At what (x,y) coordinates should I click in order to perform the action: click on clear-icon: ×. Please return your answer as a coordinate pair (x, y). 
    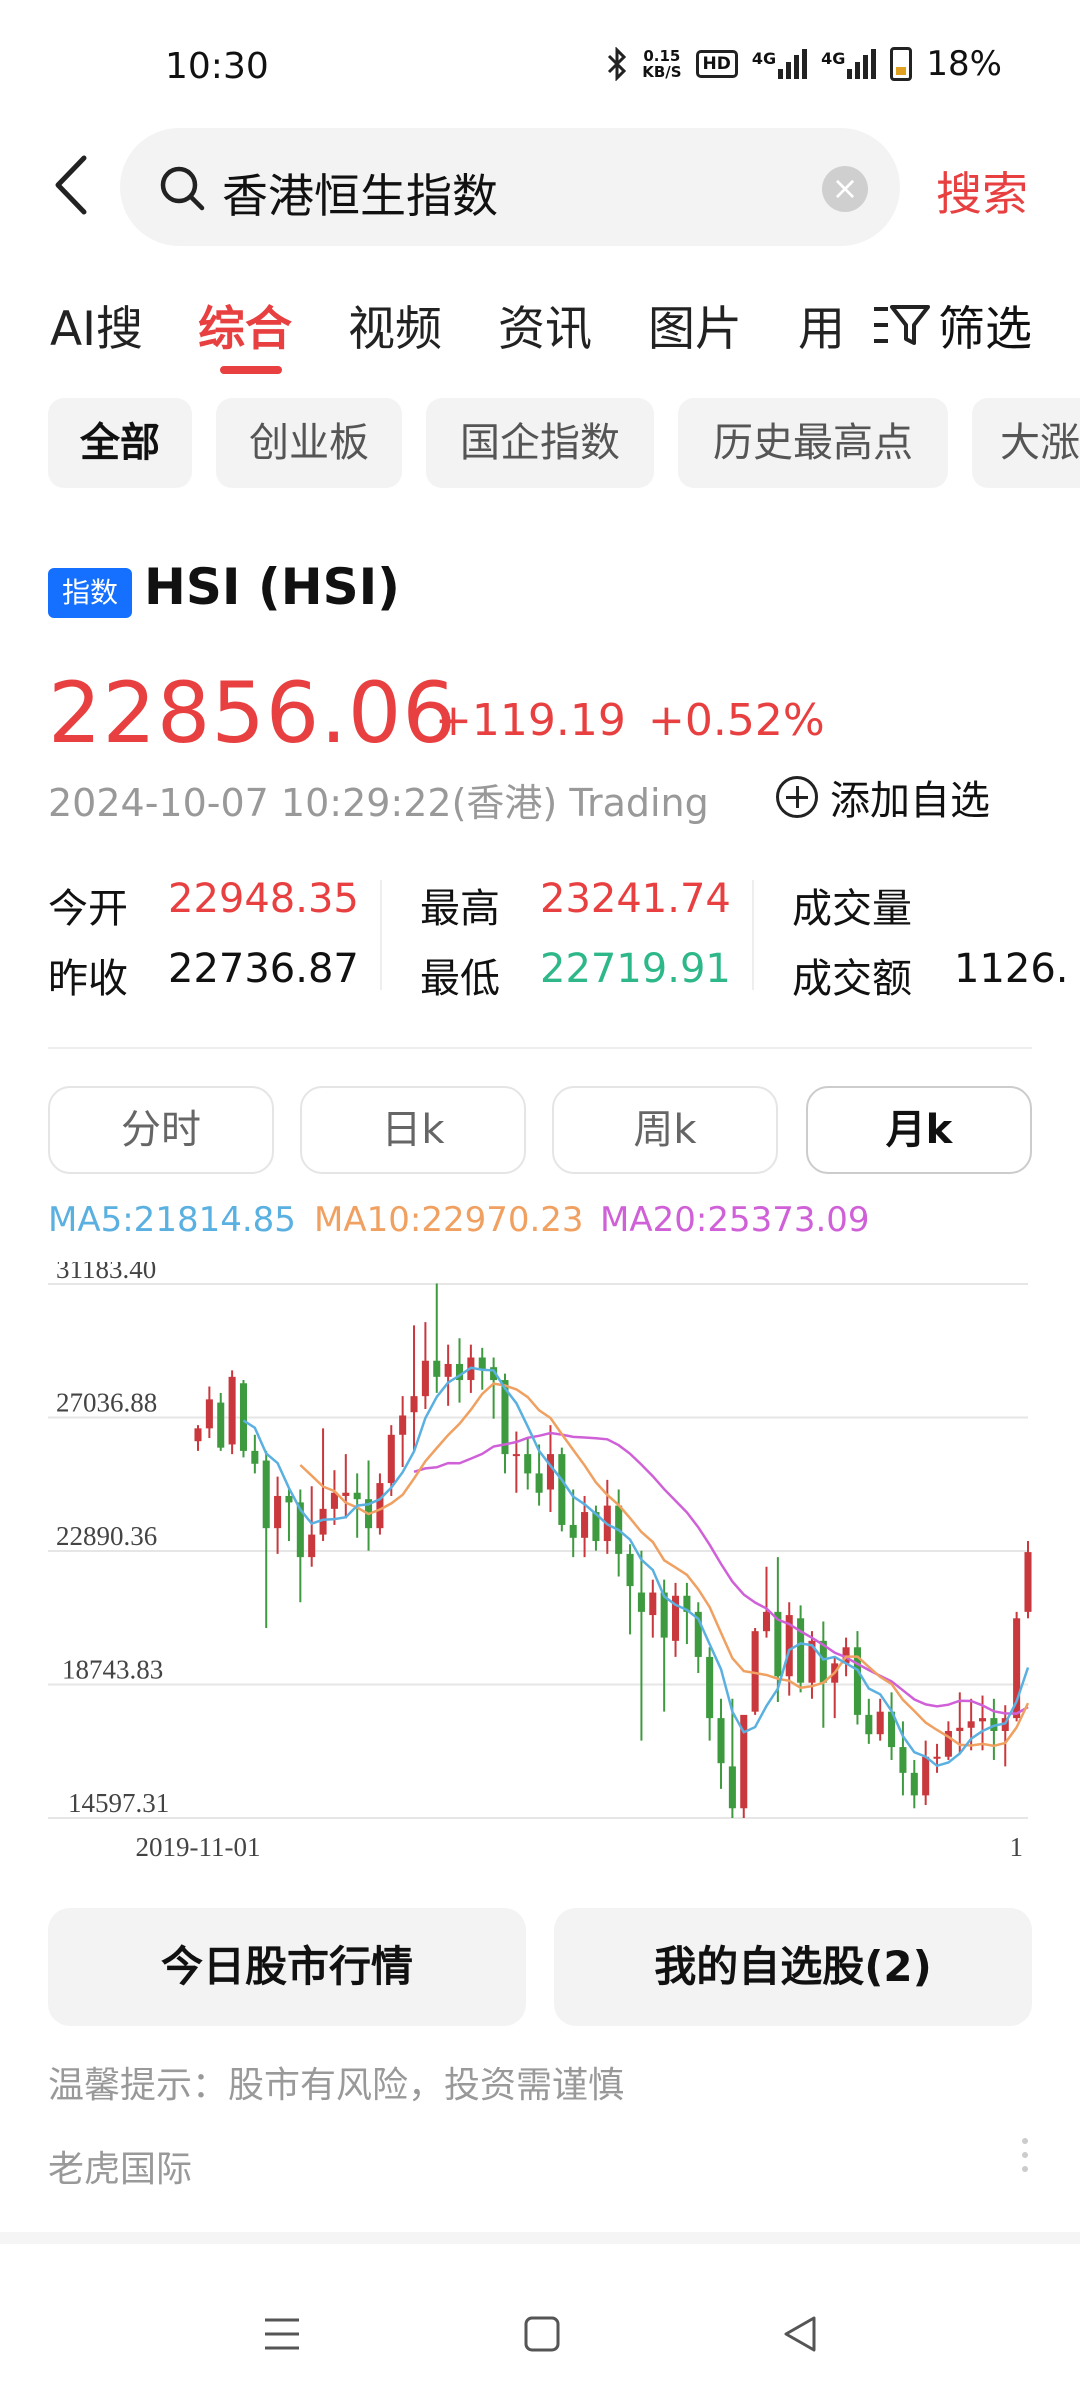
    Looking at the image, I should click on (845, 189).